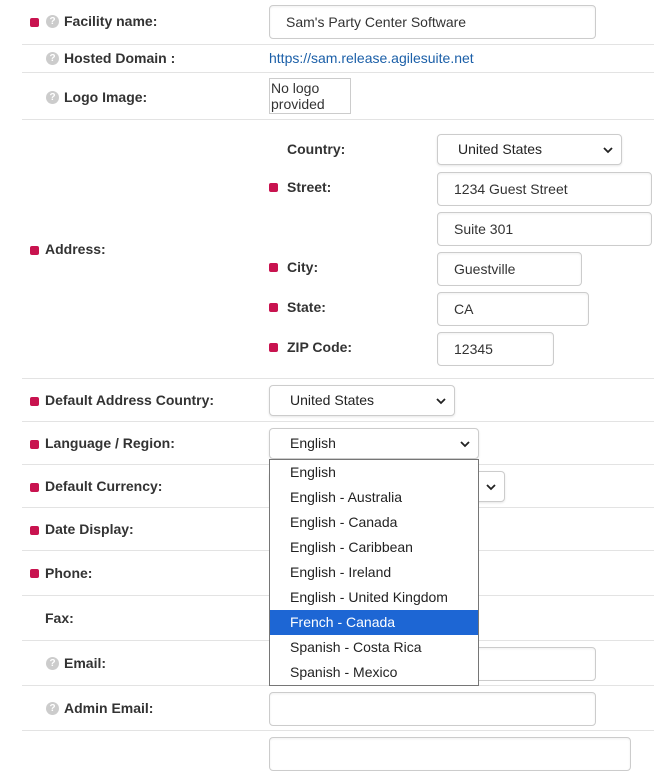  What do you see at coordinates (432, 22) in the screenshot?
I see `facility-name-input: Sam's Party Center Software` at bounding box center [432, 22].